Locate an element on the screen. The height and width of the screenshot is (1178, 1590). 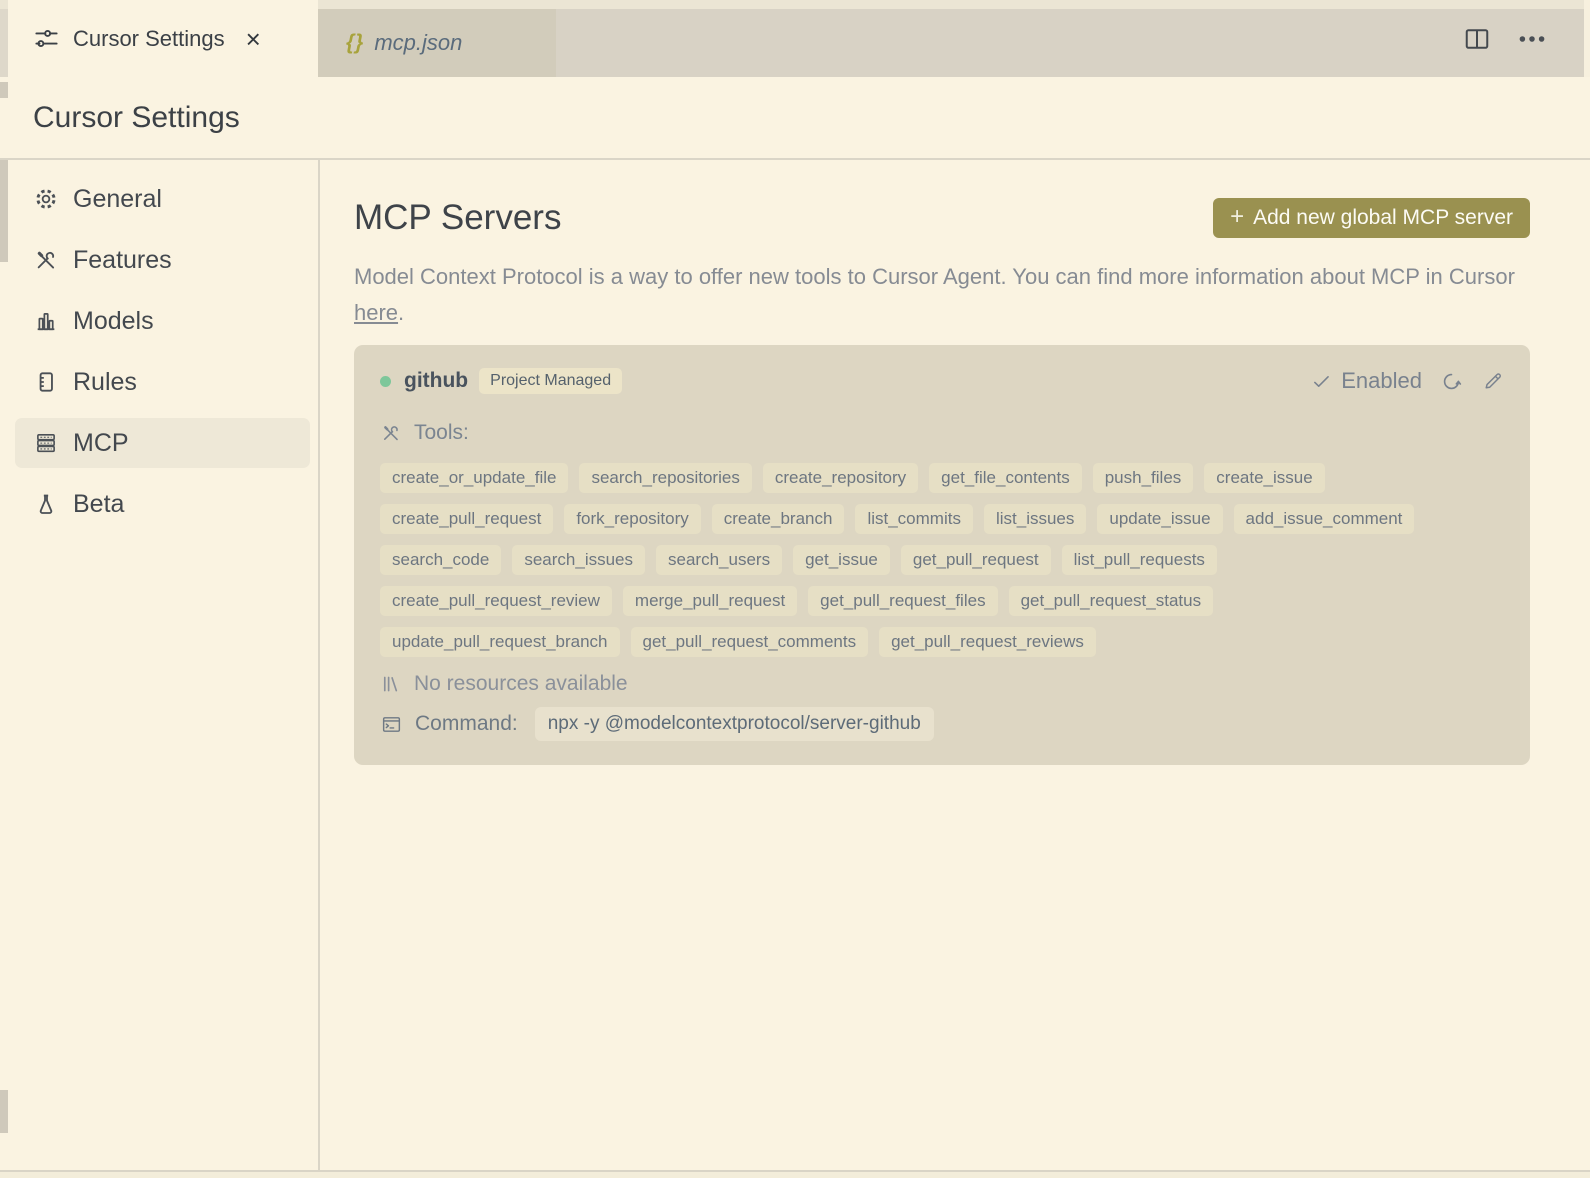
tools-label: Tools: is located at coordinates (441, 432).